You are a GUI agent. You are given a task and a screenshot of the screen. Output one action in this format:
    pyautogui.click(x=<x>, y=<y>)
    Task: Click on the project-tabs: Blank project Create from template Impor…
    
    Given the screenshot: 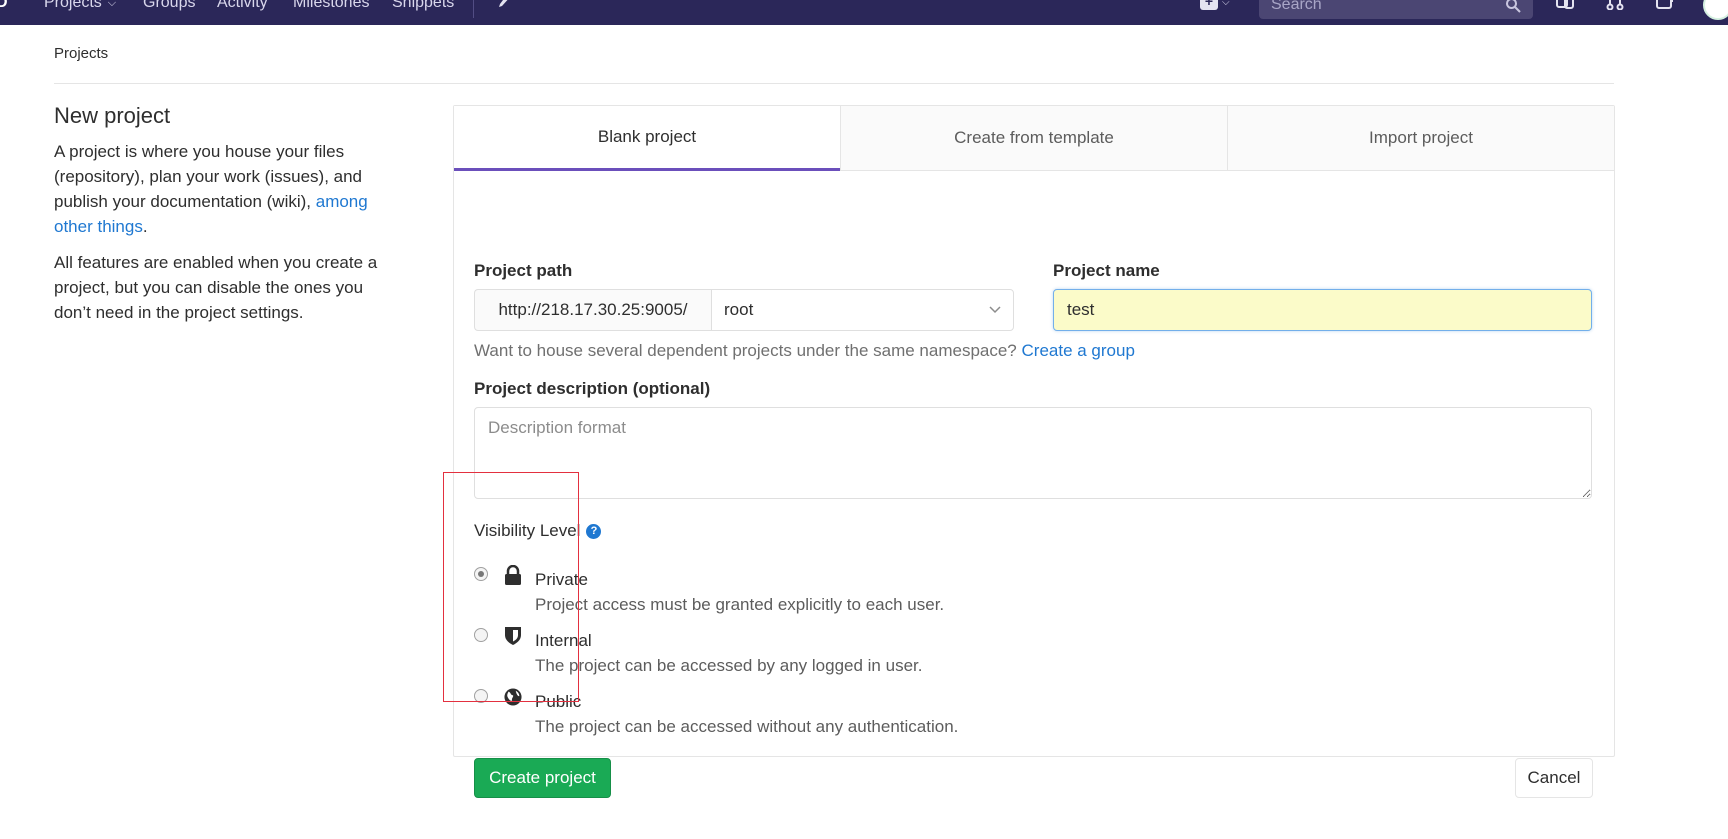 What is the action you would take?
    pyautogui.click(x=1034, y=138)
    